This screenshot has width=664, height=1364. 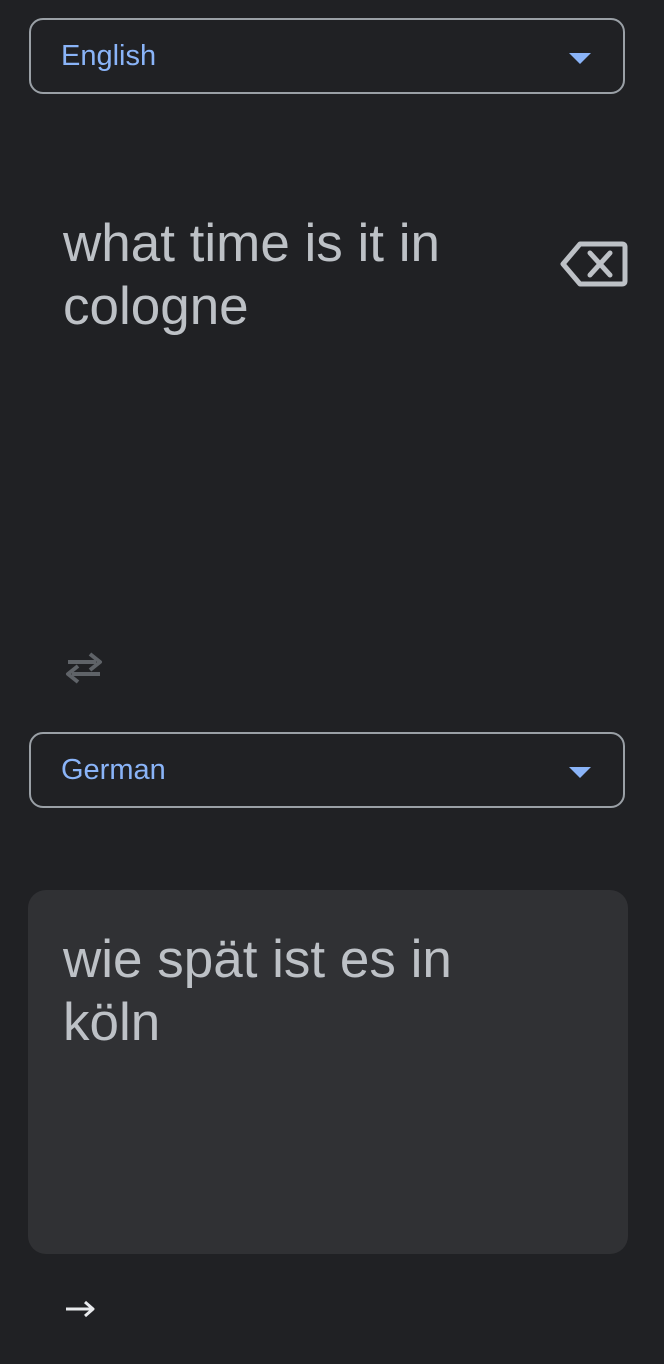 I want to click on backspace-clear-icon, so click(x=594, y=264).